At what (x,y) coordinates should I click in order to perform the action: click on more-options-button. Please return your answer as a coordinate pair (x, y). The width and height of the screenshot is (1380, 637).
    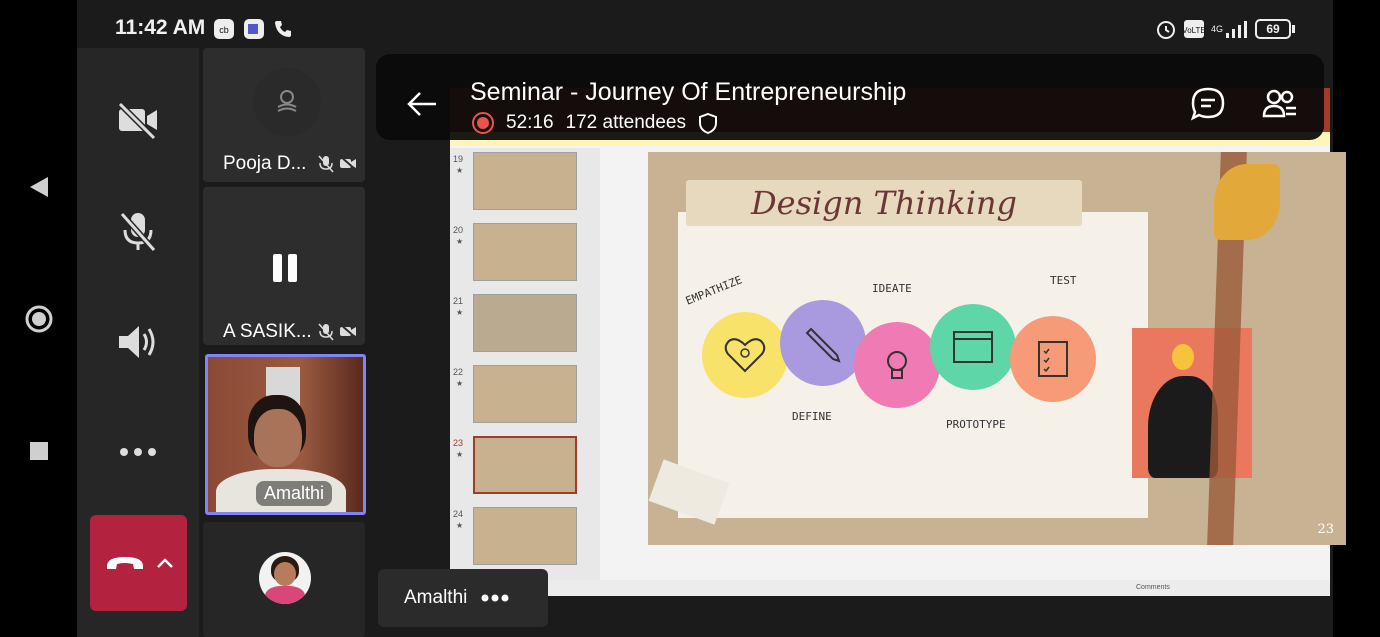
    Looking at the image, I should click on (138, 452).